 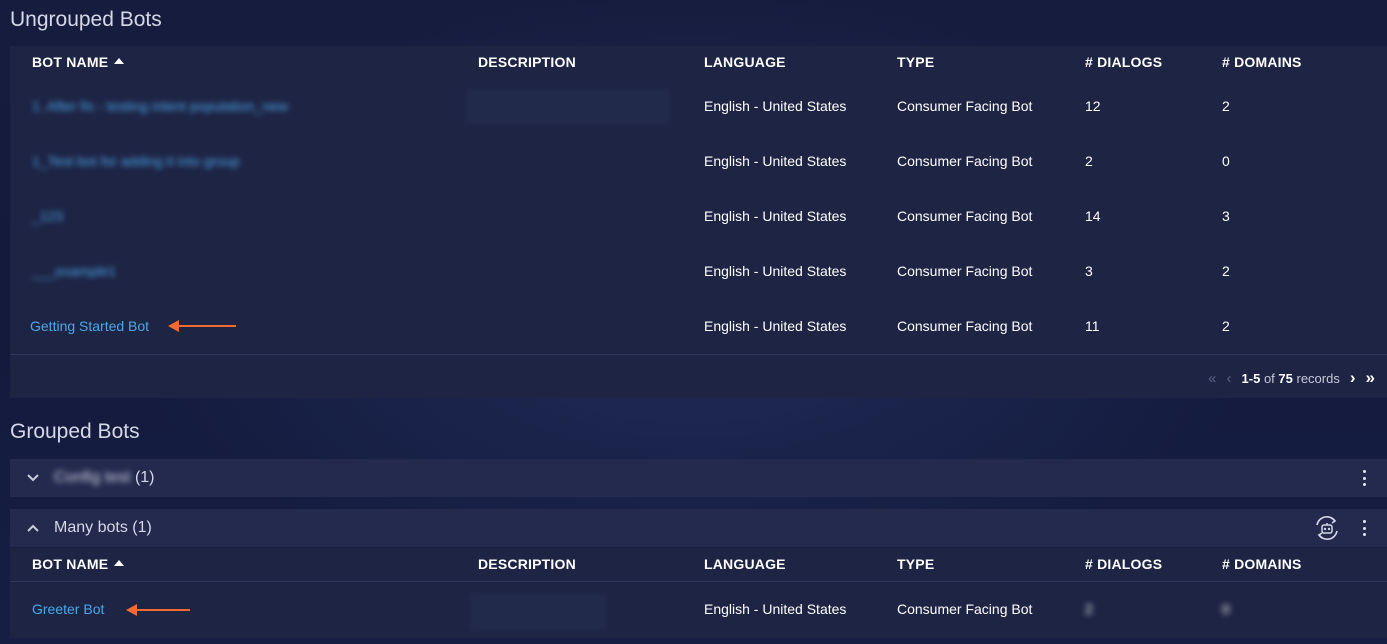 What do you see at coordinates (1318, 378) in the screenshot?
I see `pagination-suffix: records` at bounding box center [1318, 378].